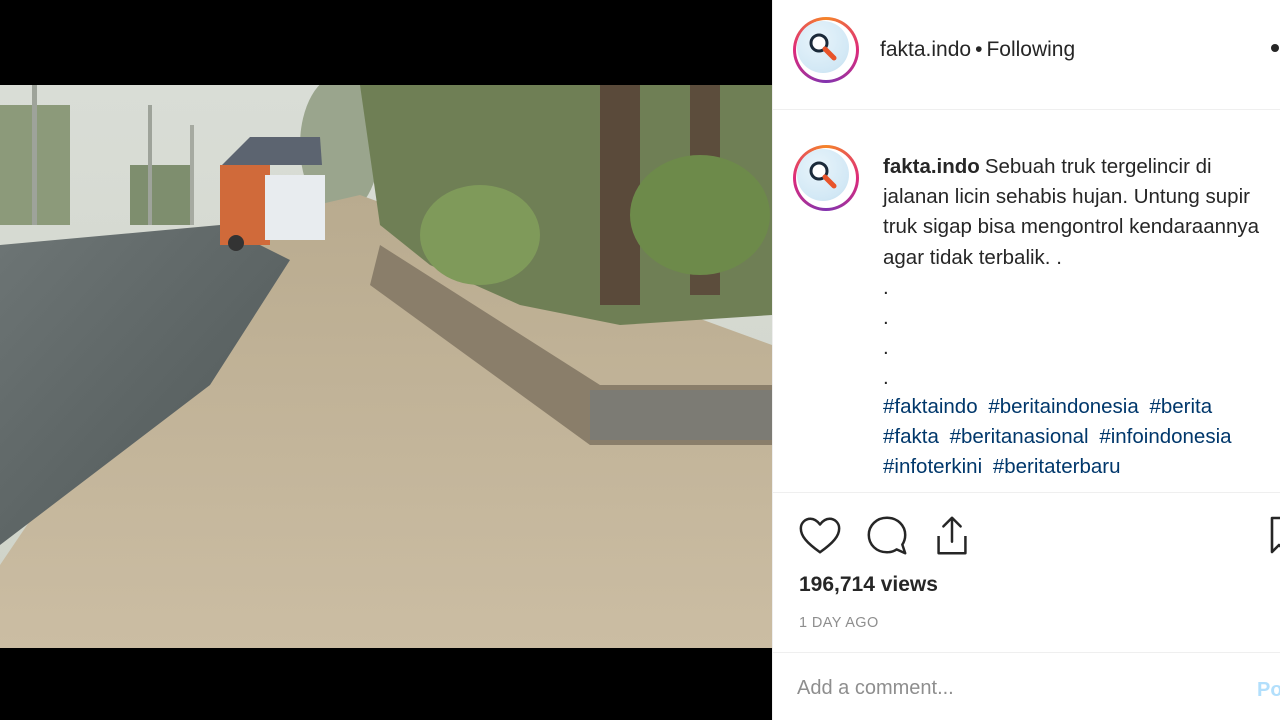 The image size is (1280, 720). What do you see at coordinates (911, 436) in the screenshot?
I see `hashtag-link: #fakta` at bounding box center [911, 436].